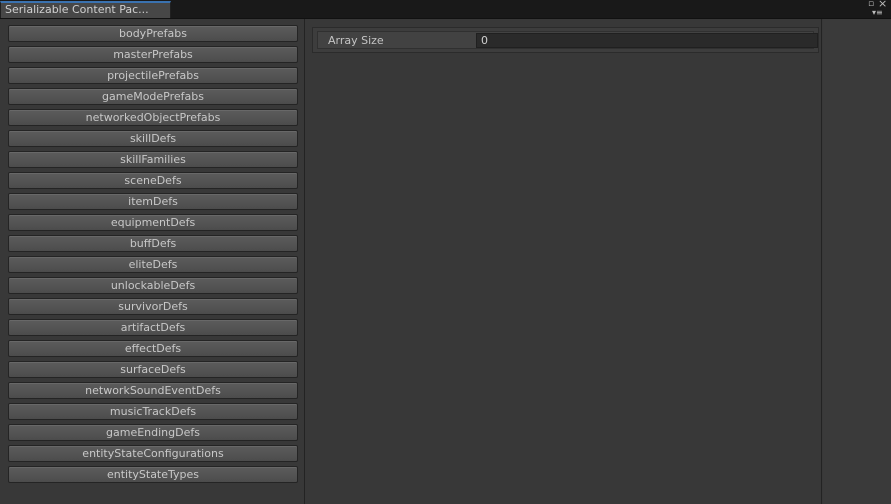 The width and height of the screenshot is (891, 504). Describe the element at coordinates (445, 9) in the screenshot. I see `tab-strip: Serializable Content Pac... ▫ × ▾≡` at that location.